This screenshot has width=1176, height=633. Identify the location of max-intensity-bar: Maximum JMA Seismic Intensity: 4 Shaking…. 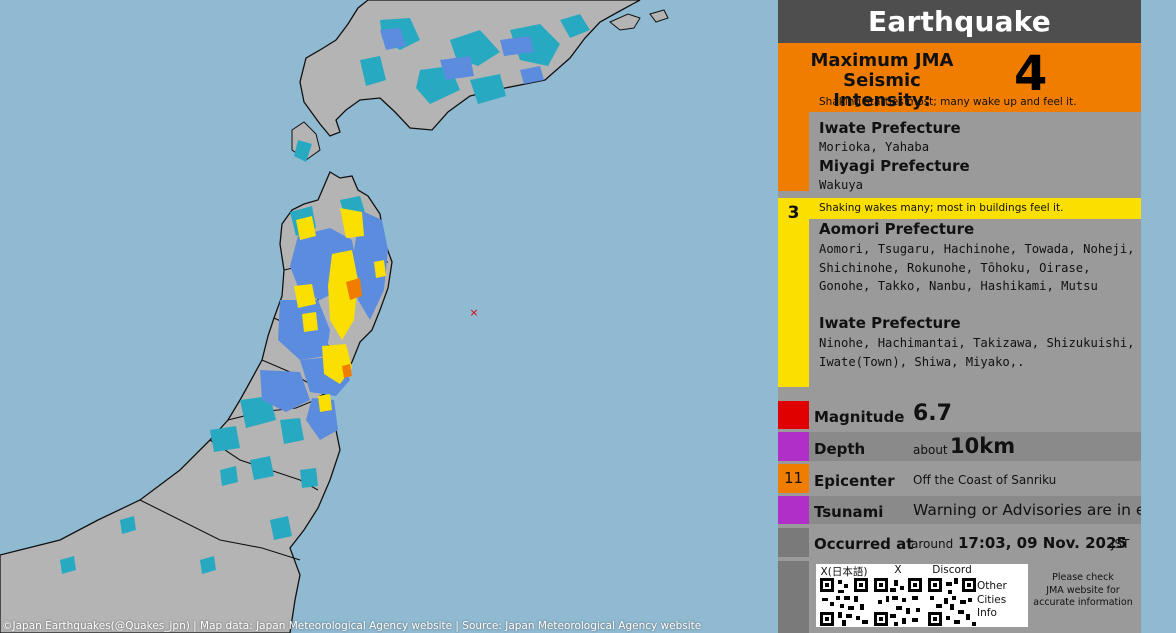
(959, 77).